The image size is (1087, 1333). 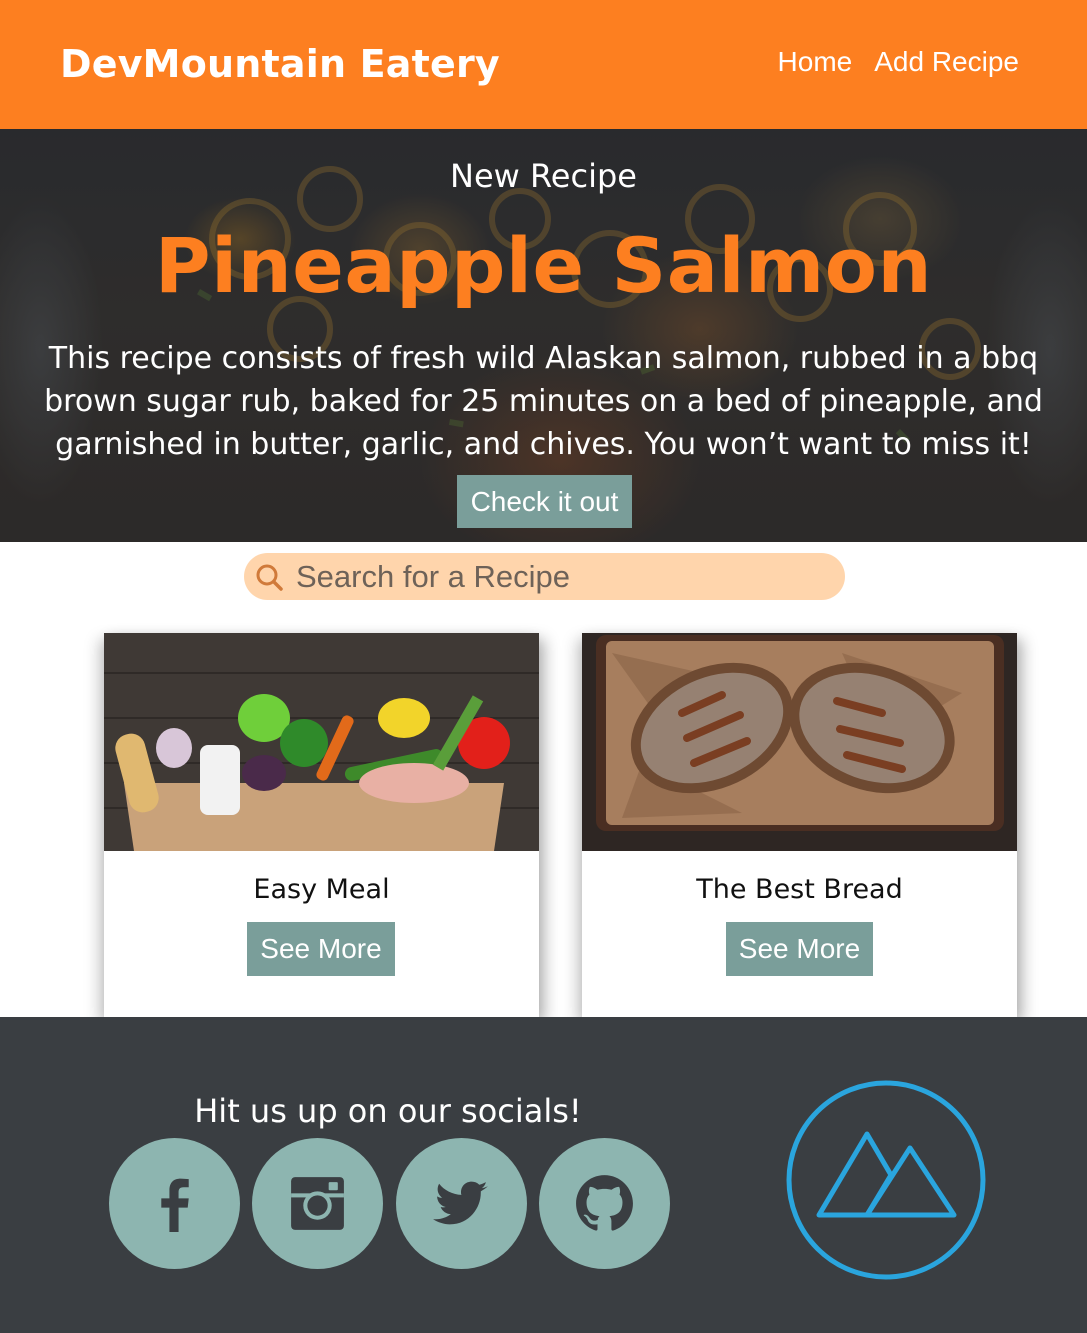 What do you see at coordinates (886, 1180) in the screenshot?
I see `devmountain-logo` at bounding box center [886, 1180].